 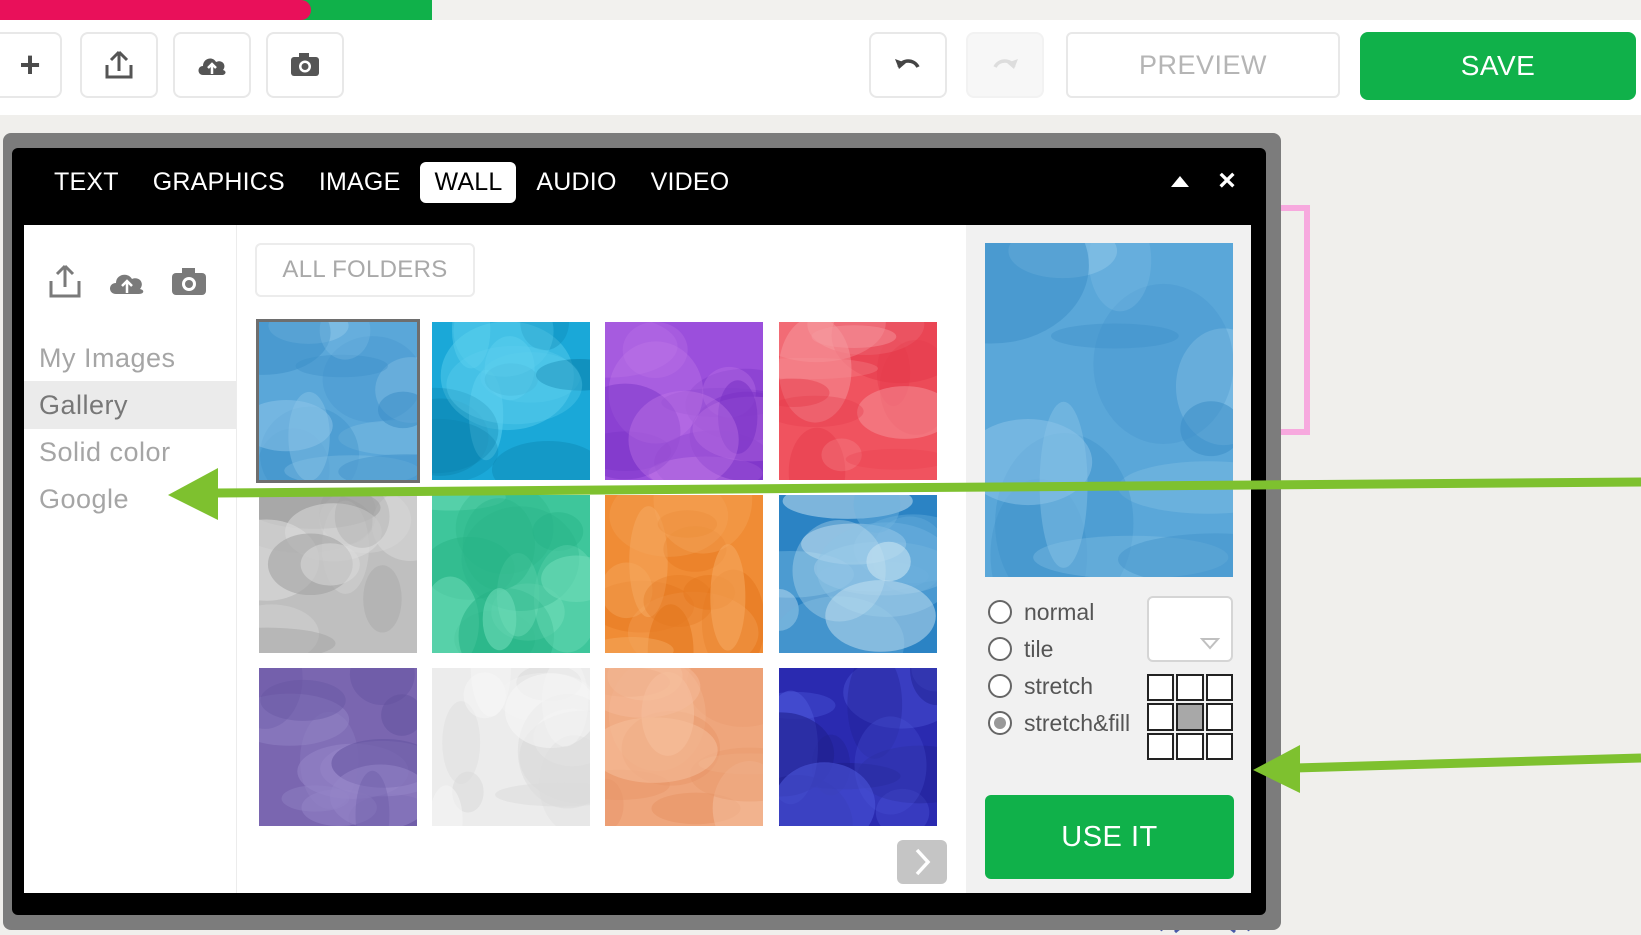 What do you see at coordinates (130, 452) in the screenshot?
I see `source-solid-color: Solid color` at bounding box center [130, 452].